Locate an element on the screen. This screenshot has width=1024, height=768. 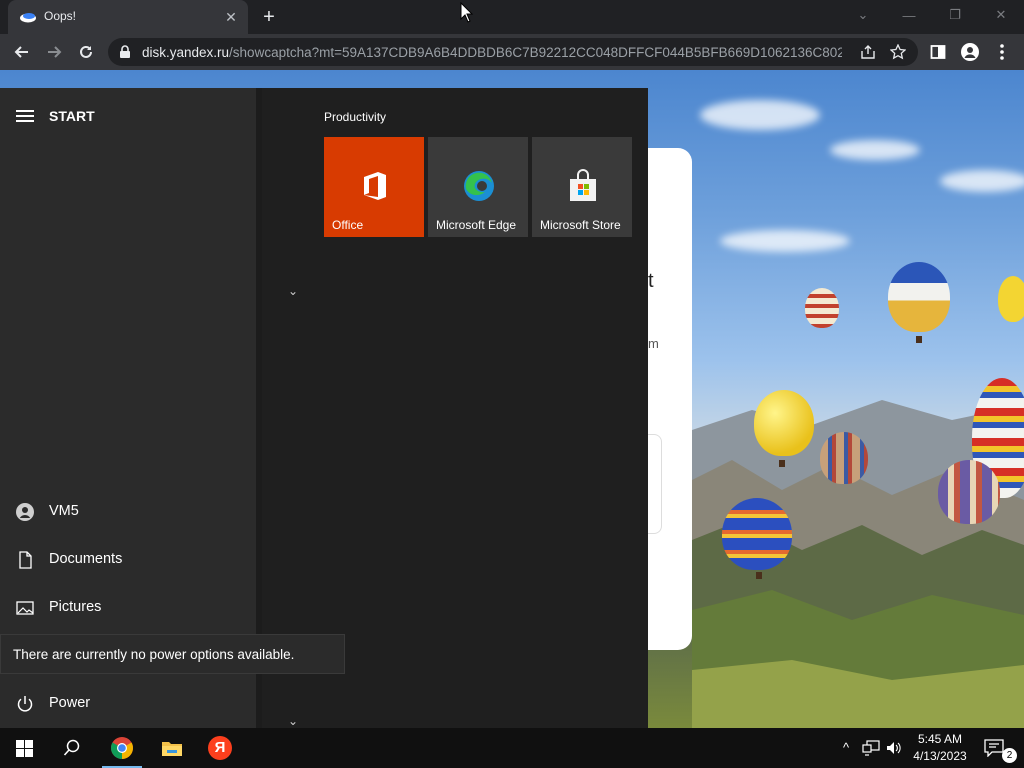
lock-icon is located at coordinates (125, 52).